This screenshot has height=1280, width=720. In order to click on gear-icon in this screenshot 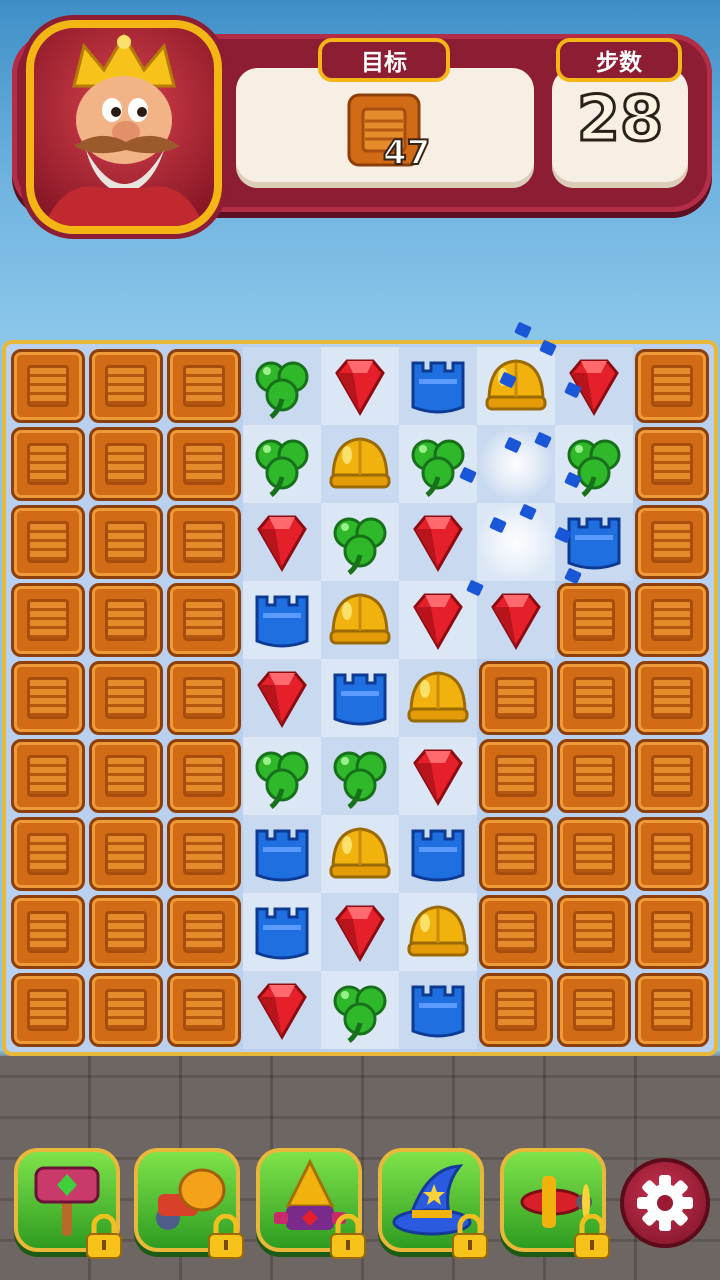, I will do `click(665, 1203)`.